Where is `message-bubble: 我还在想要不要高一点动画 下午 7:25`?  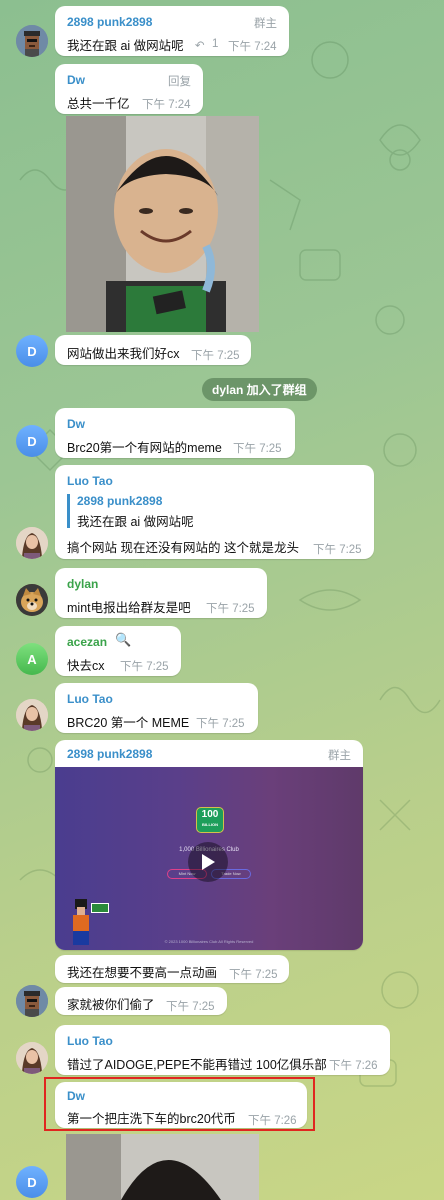 message-bubble: 我还在想要不要高一点动画 下午 7:25 is located at coordinates (172, 969).